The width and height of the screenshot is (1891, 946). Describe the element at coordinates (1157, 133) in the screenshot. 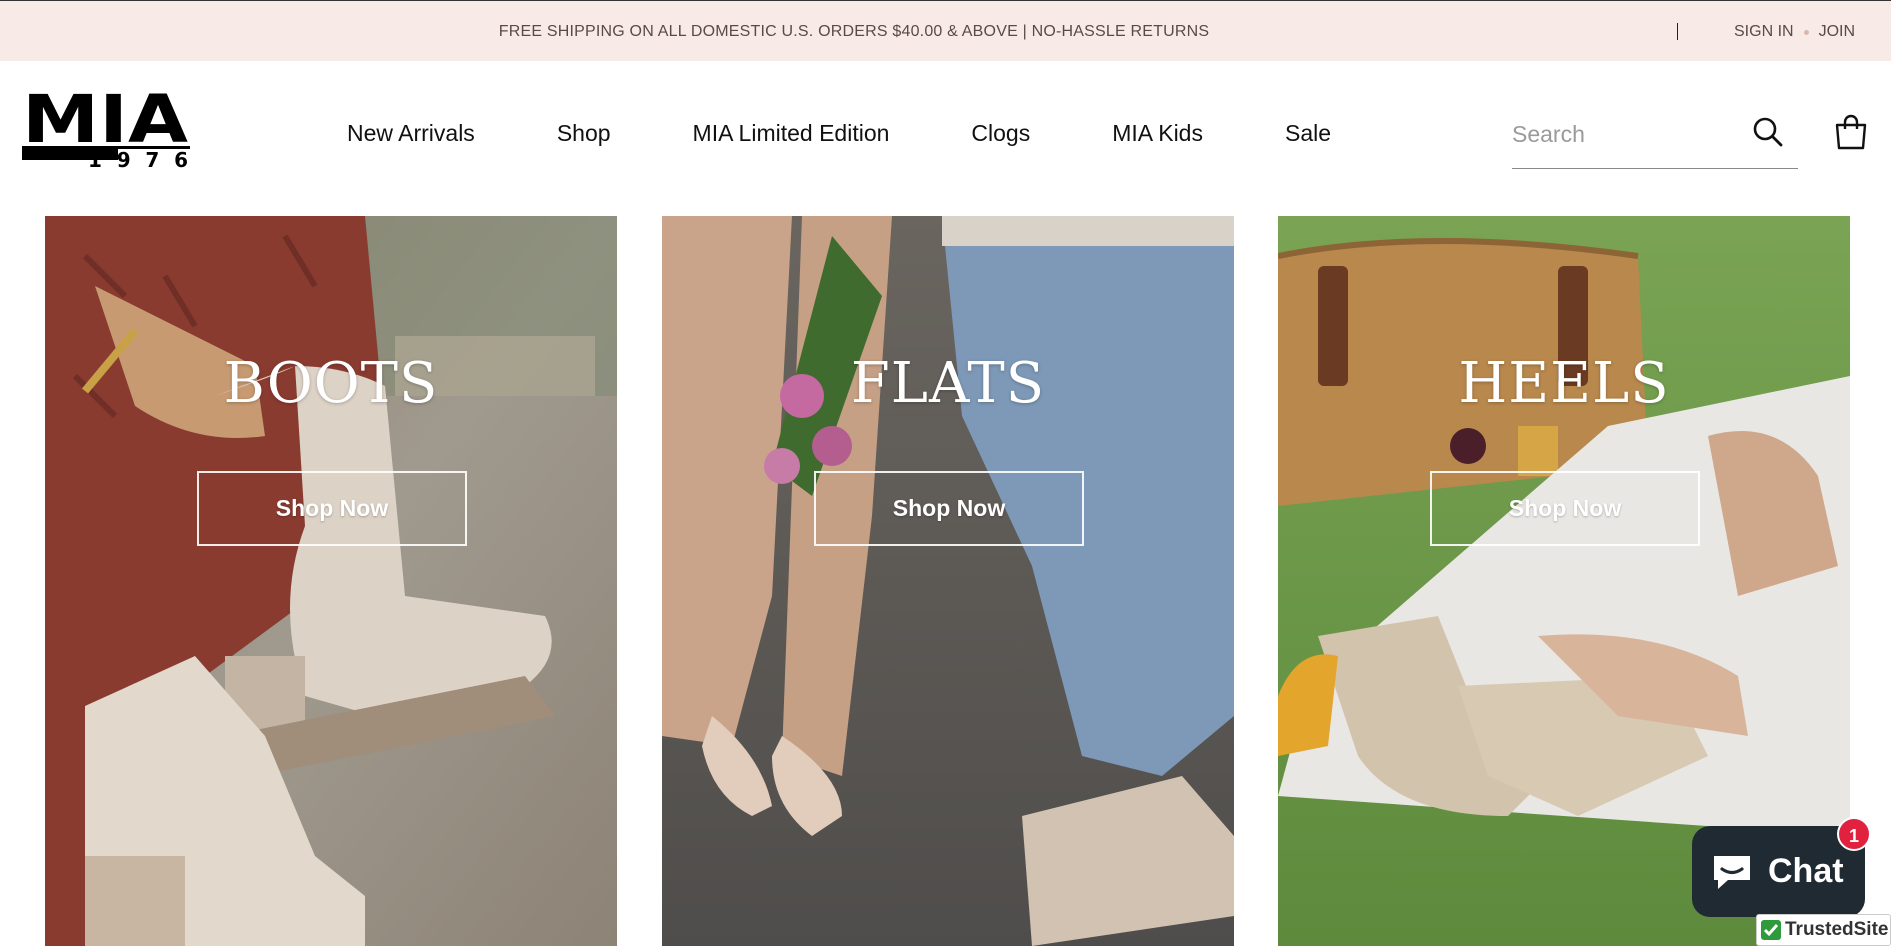

I see `nav-mia-kids: MIA Kids` at that location.